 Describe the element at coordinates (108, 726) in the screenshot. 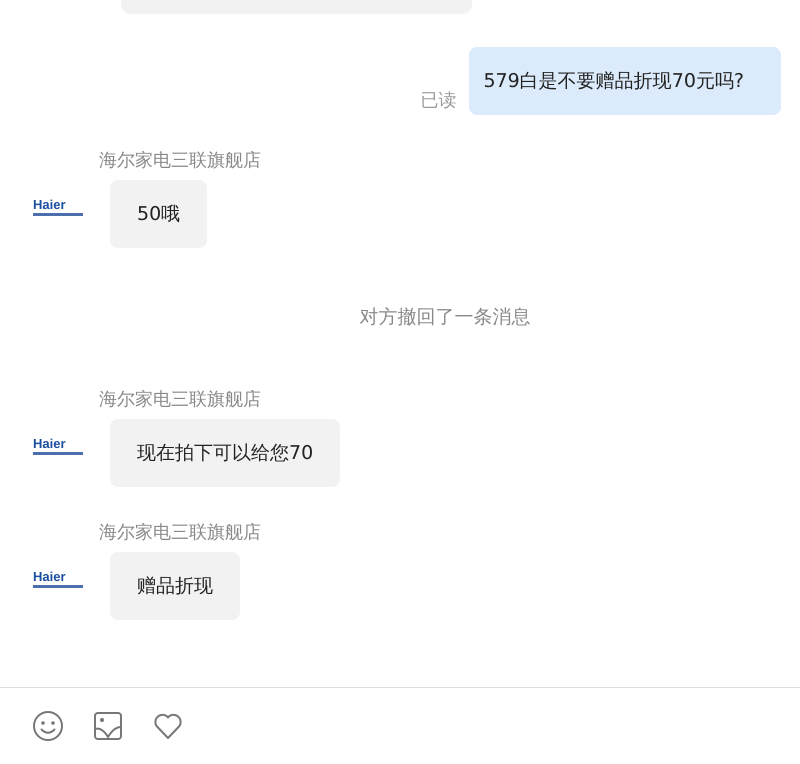

I see `image-icon` at that location.